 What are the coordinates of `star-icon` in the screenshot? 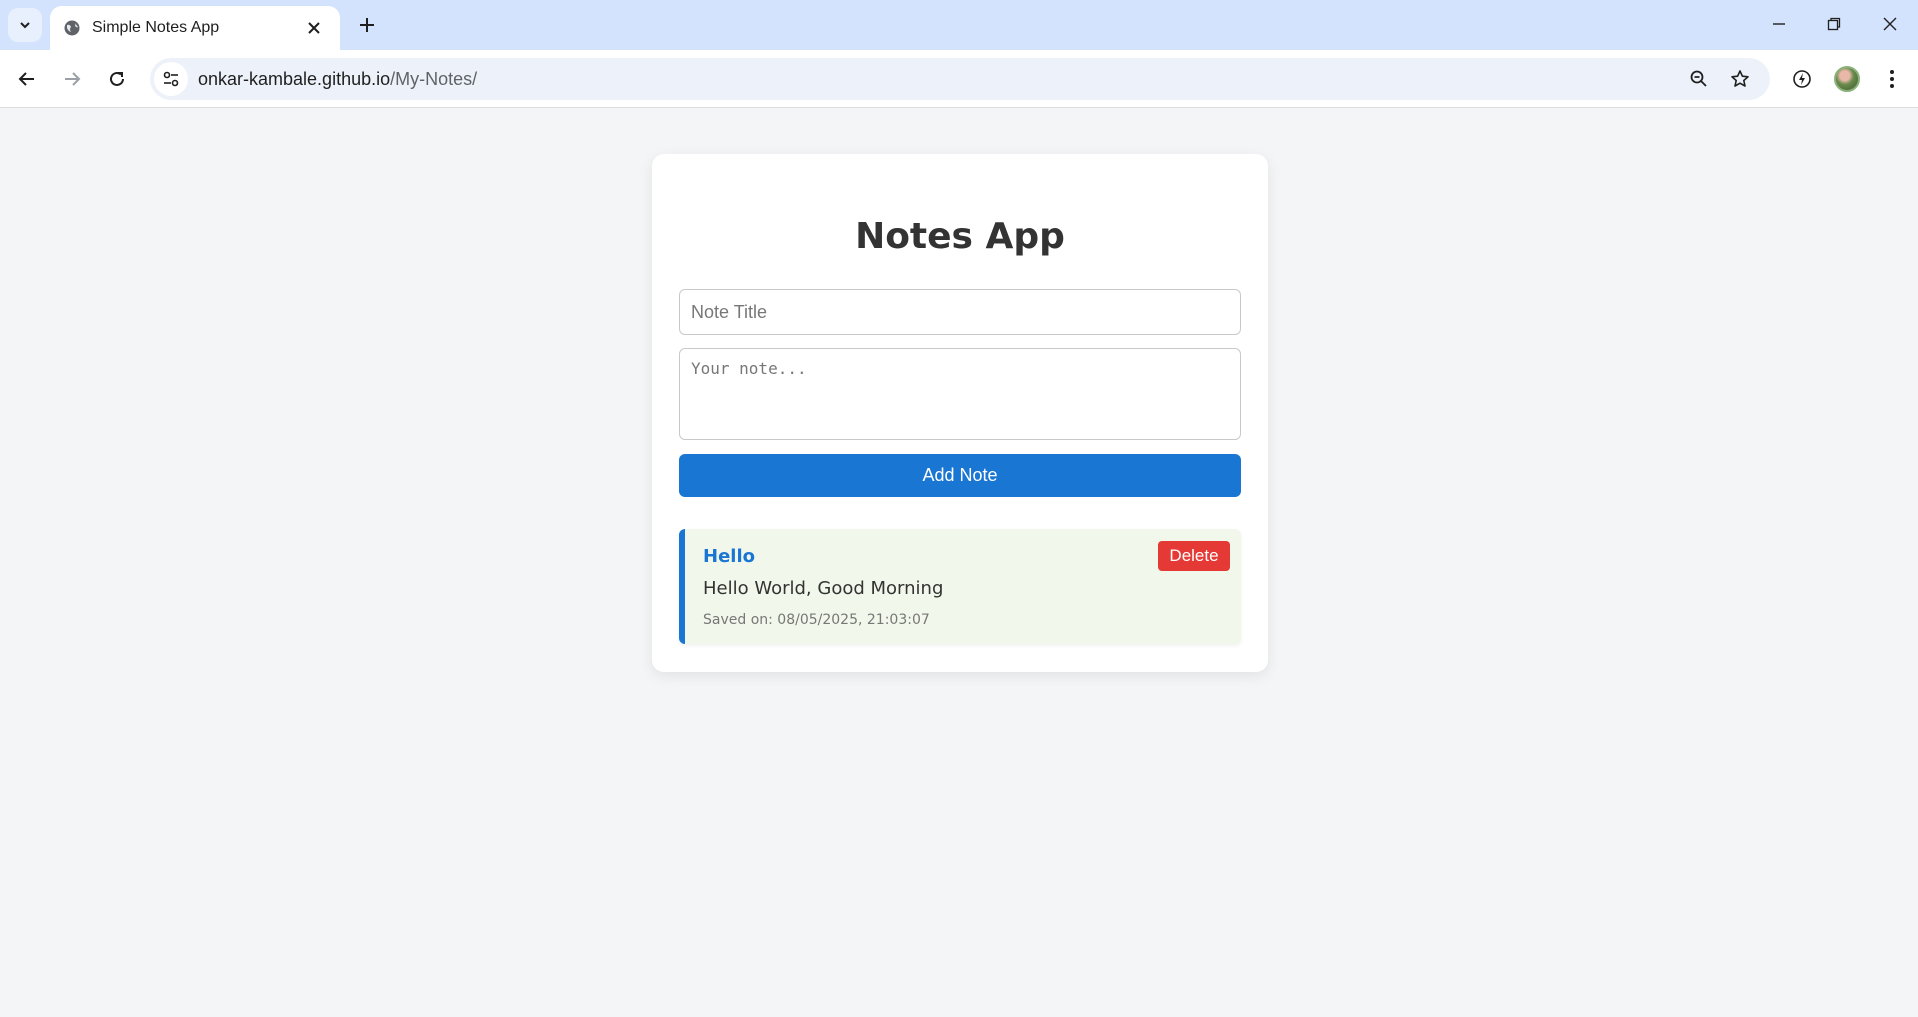 It's located at (1740, 78).